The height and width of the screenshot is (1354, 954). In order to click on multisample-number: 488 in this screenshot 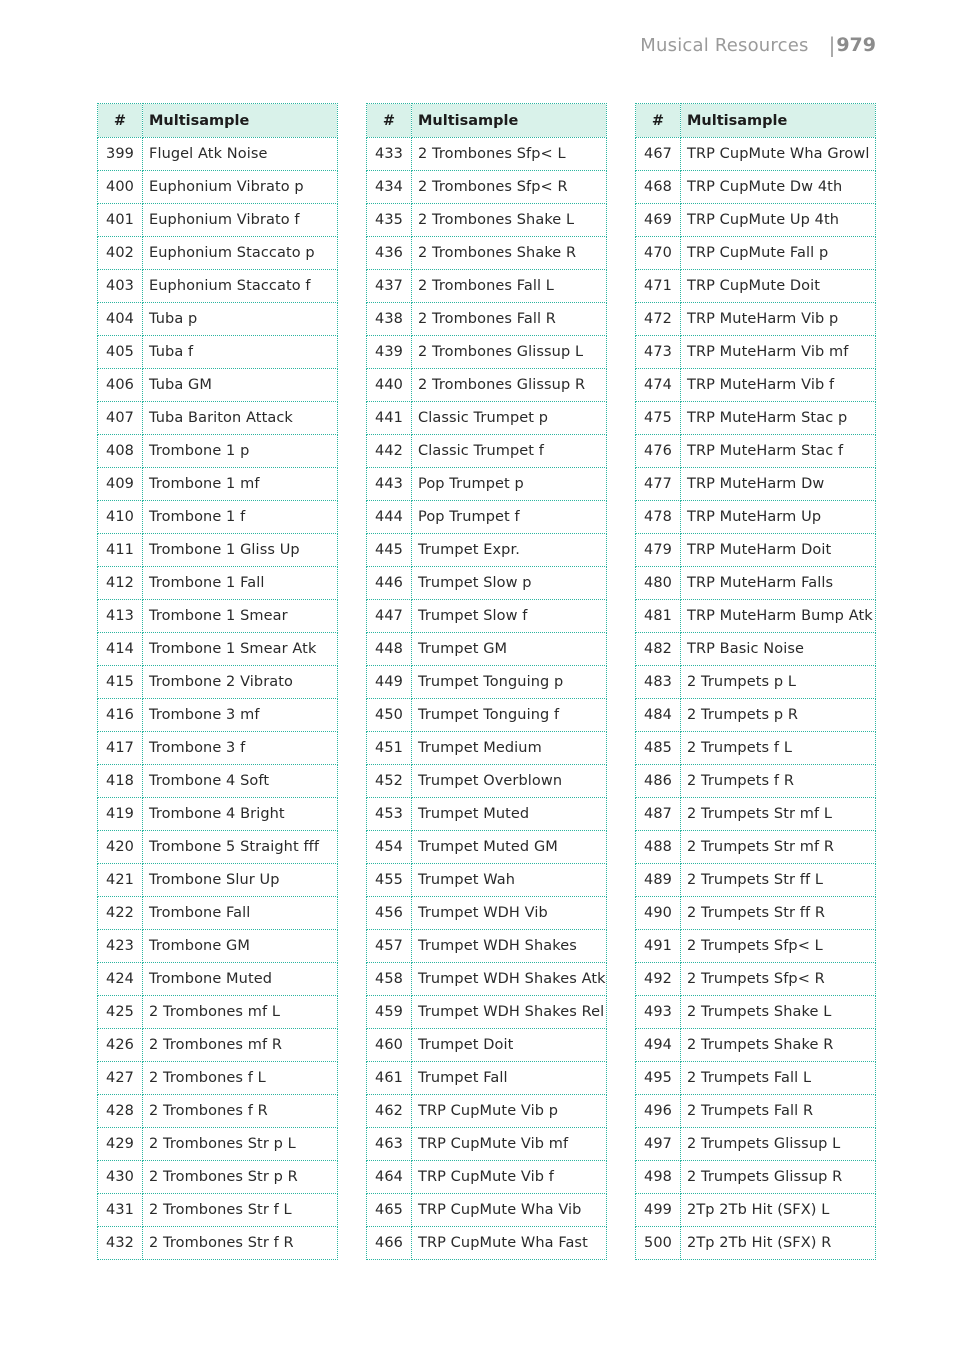, I will do `click(658, 847)`.